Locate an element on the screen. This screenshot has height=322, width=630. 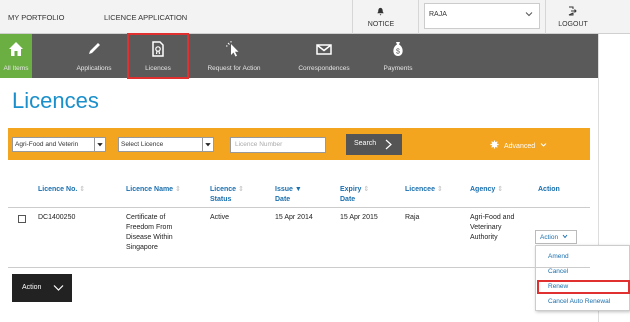
nav-licences: Licences is located at coordinates (158, 56).